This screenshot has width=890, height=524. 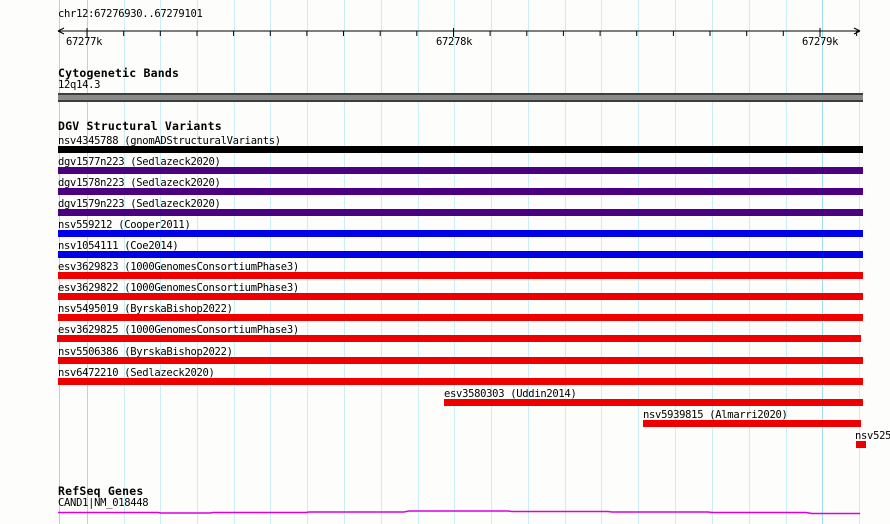 I want to click on refseq-genes-title: RefSeq Genes, so click(x=101, y=491).